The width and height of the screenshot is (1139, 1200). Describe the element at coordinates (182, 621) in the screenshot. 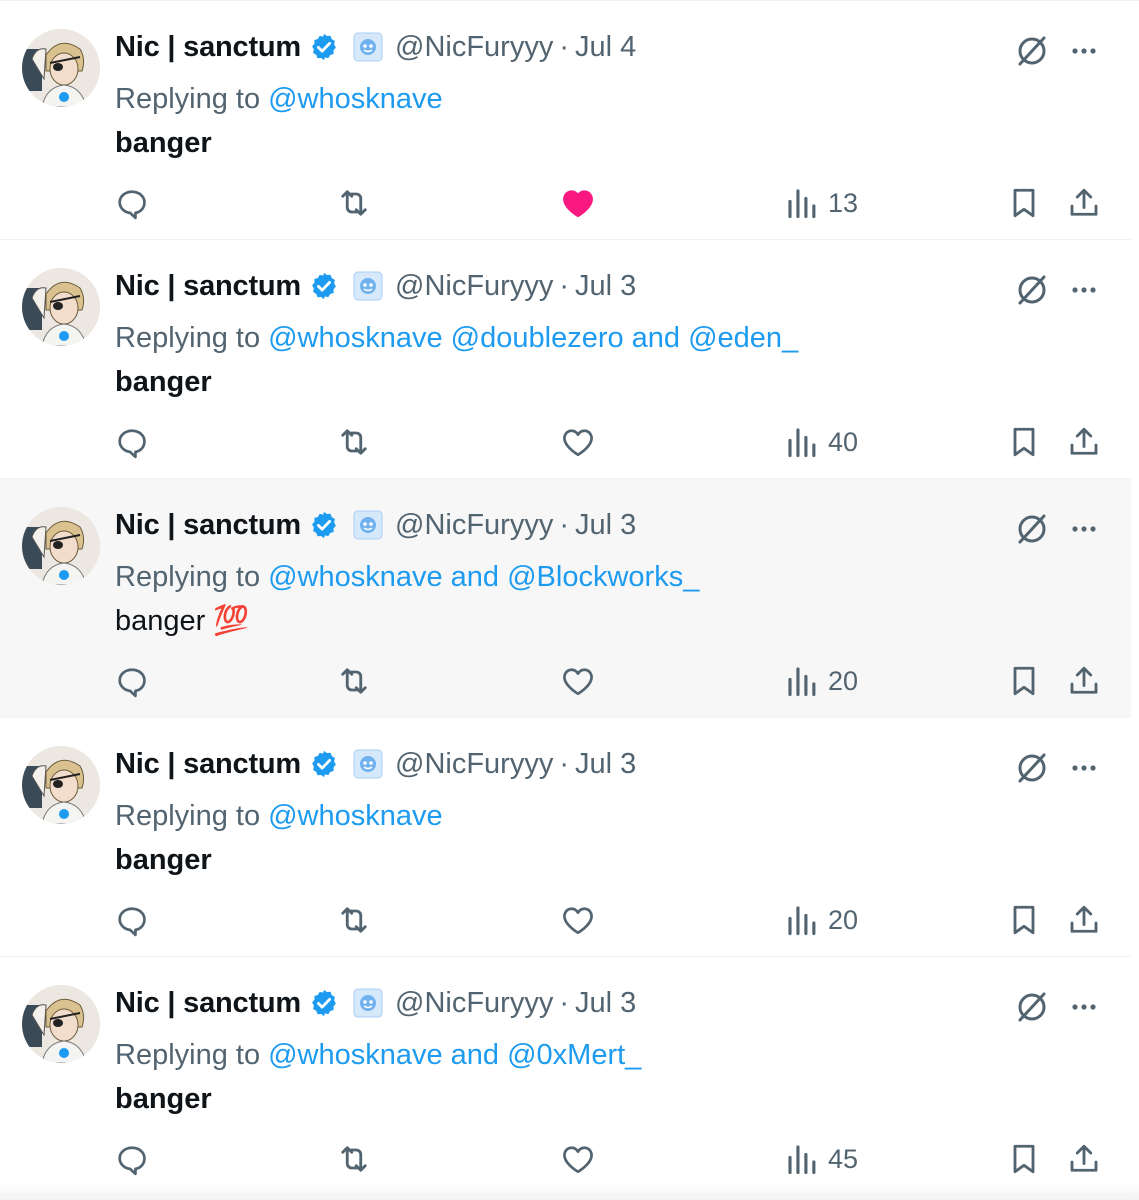

I see `tweet-text: banger 💯` at that location.